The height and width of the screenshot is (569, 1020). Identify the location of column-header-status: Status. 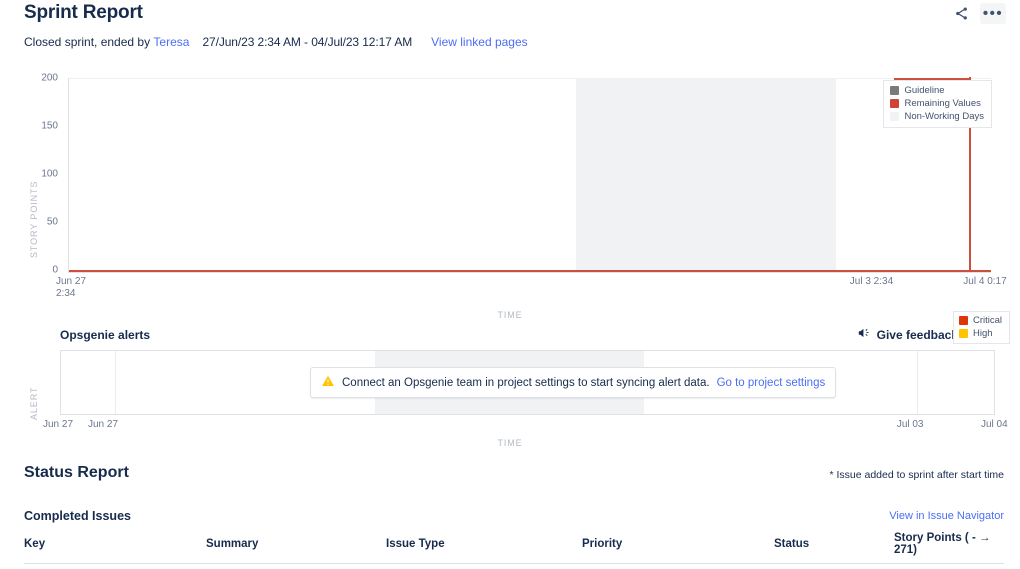
(834, 546).